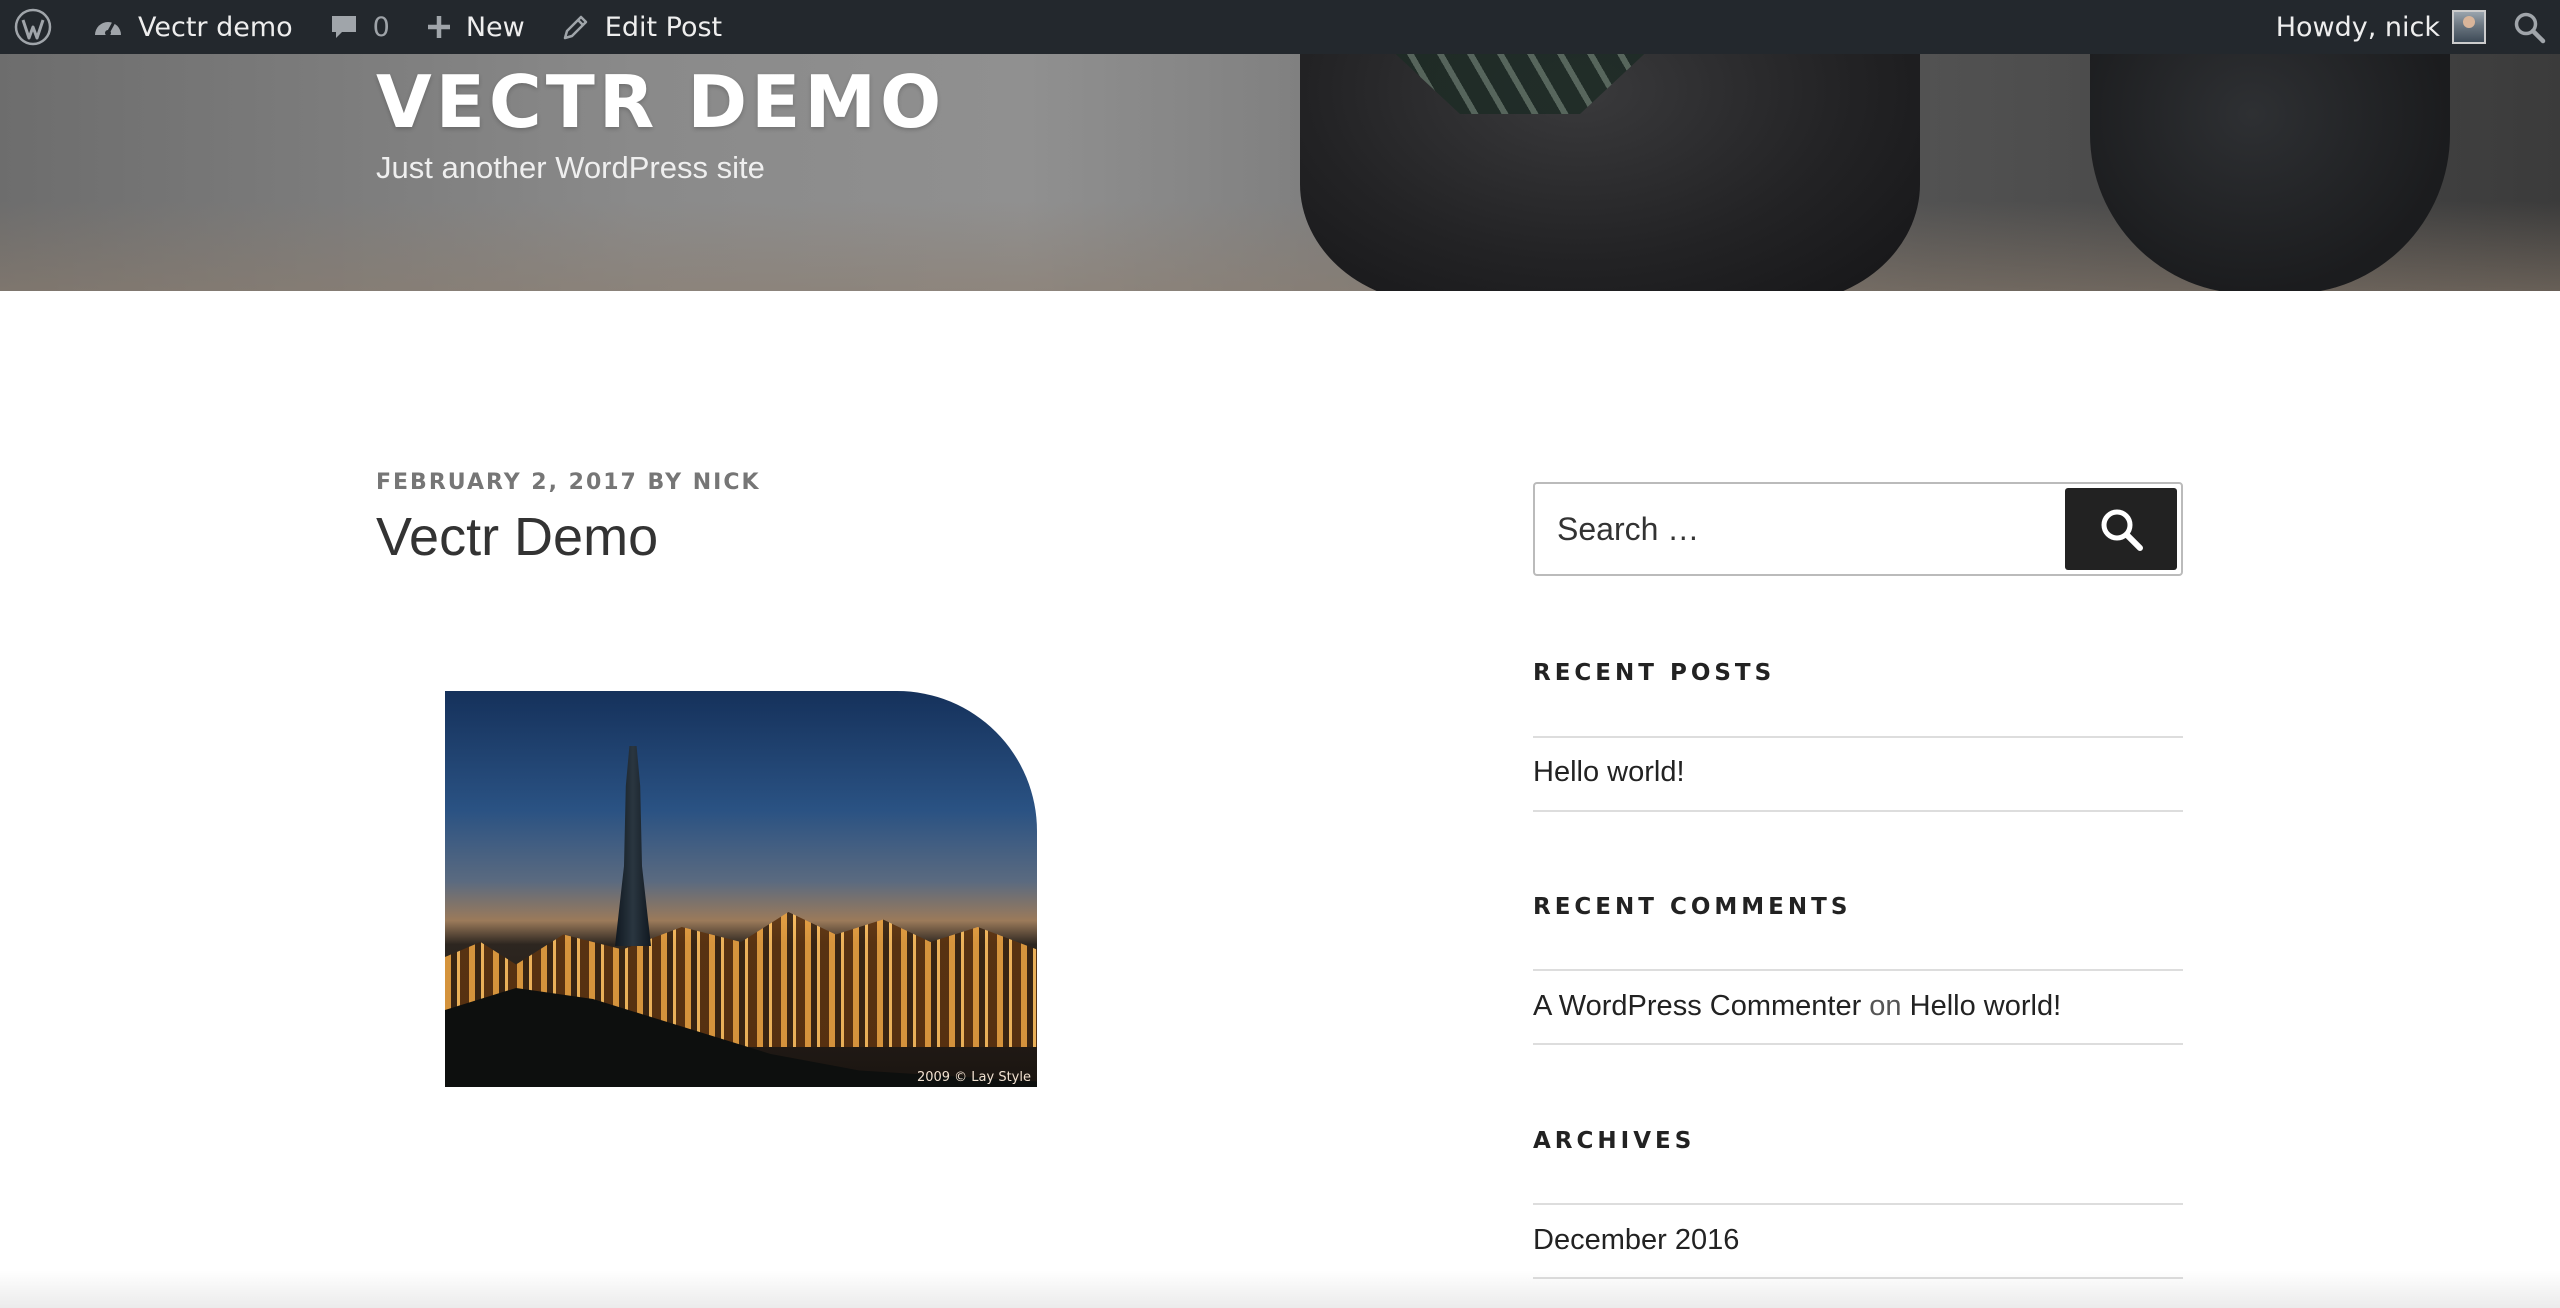 This screenshot has width=2560, height=1308. I want to click on admin-bar-search, so click(2526, 27).